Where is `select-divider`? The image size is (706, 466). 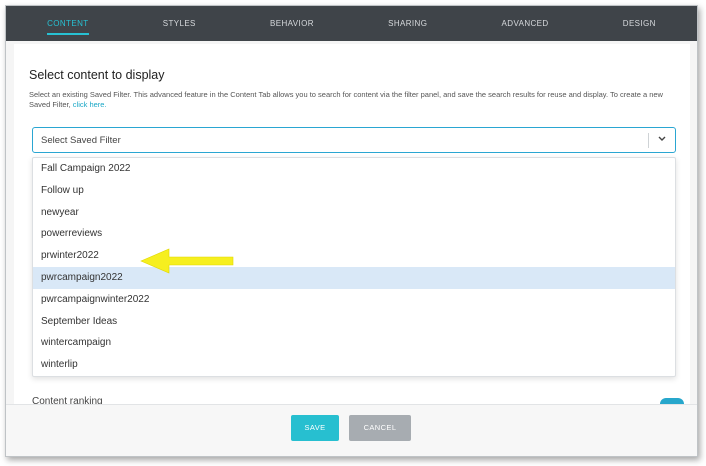 select-divider is located at coordinates (648, 140).